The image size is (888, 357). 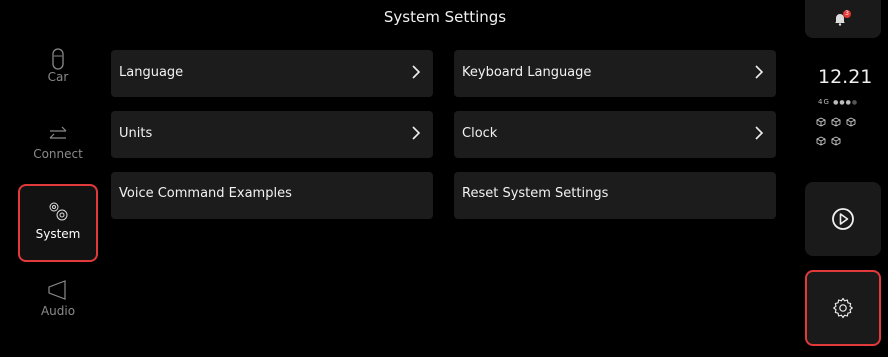 What do you see at coordinates (58, 132) in the screenshot?
I see `swap-arrows-icon` at bounding box center [58, 132].